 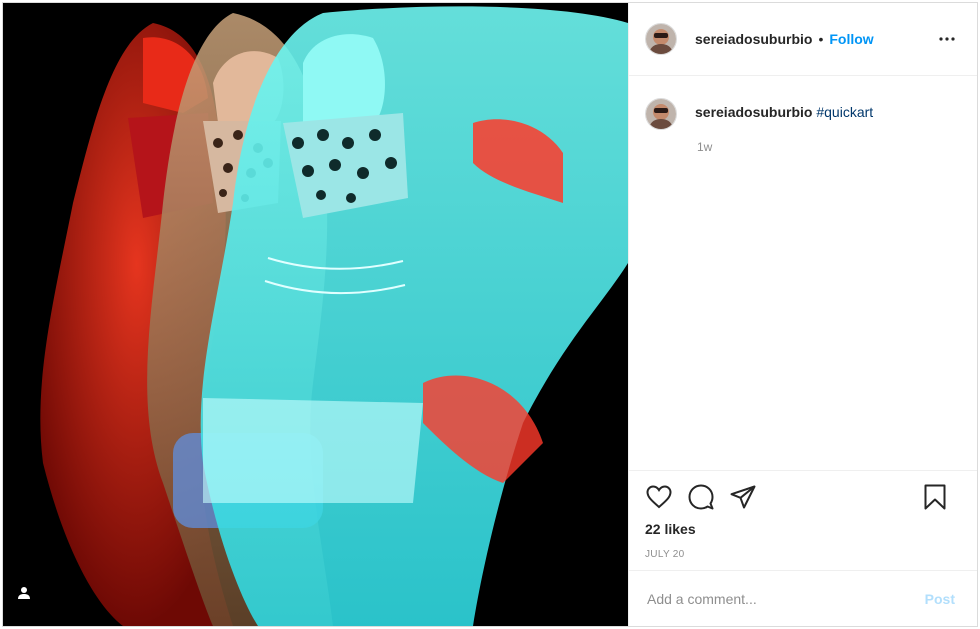 I want to click on action-bar, so click(x=803, y=497).